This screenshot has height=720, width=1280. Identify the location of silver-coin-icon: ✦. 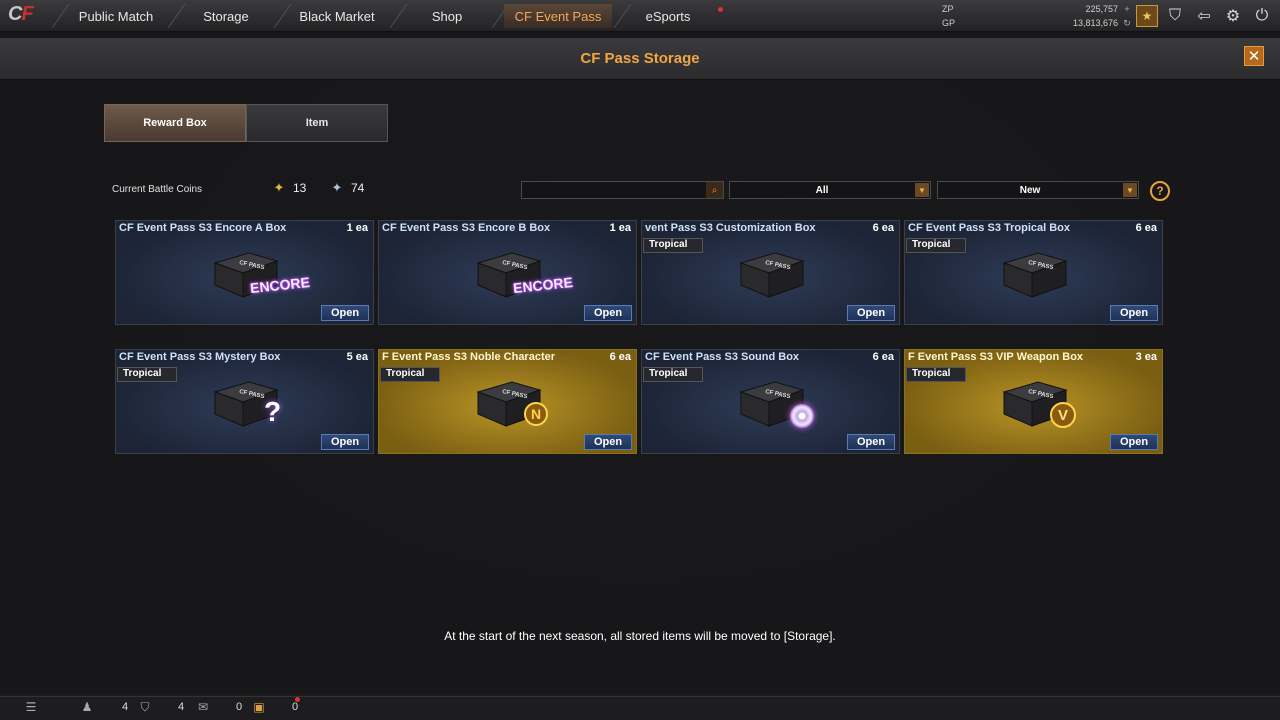
(337, 187).